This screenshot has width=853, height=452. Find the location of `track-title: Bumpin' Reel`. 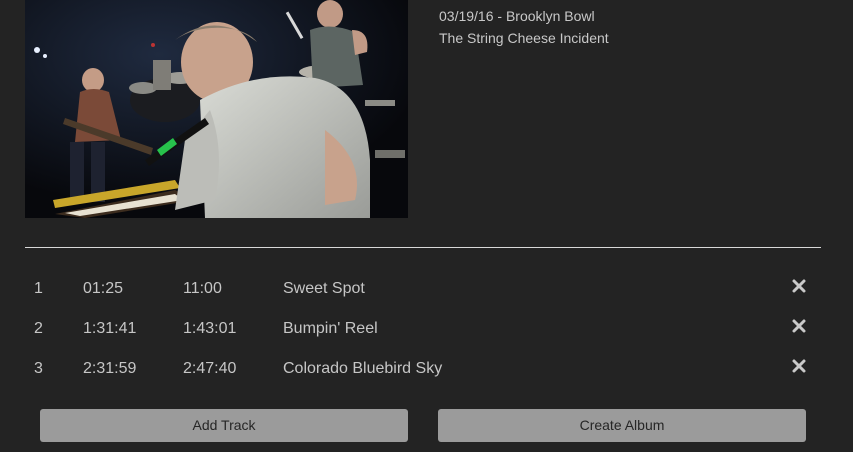

track-title: Bumpin' Reel is located at coordinates (330, 328).